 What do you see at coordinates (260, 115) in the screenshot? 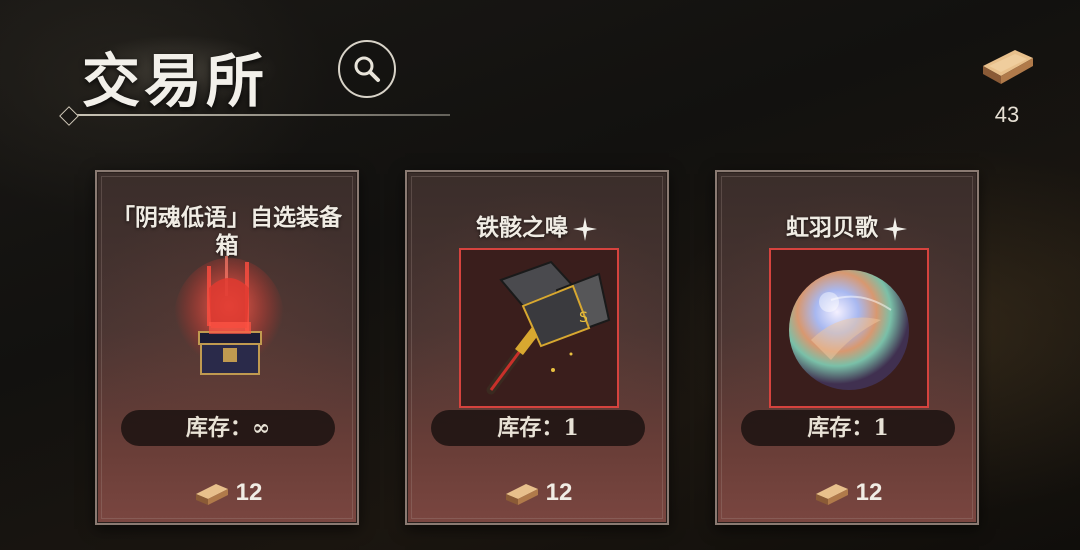
I see `title-divider` at bounding box center [260, 115].